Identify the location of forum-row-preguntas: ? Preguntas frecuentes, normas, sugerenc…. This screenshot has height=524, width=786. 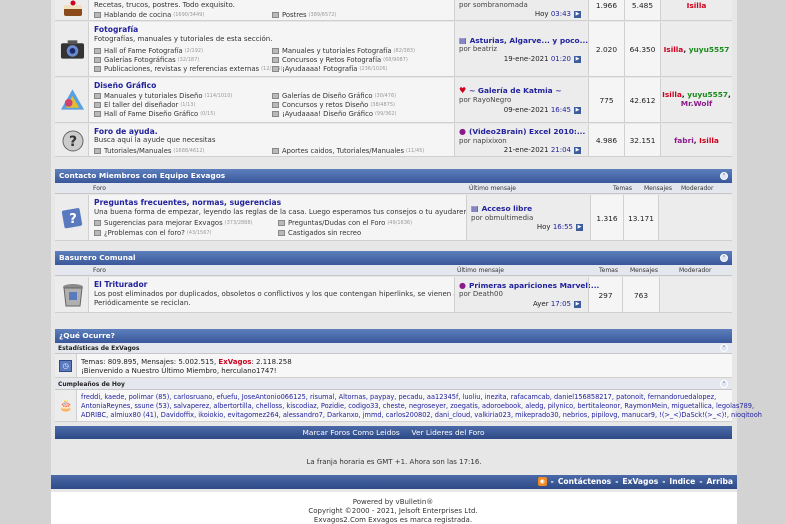
(393, 218).